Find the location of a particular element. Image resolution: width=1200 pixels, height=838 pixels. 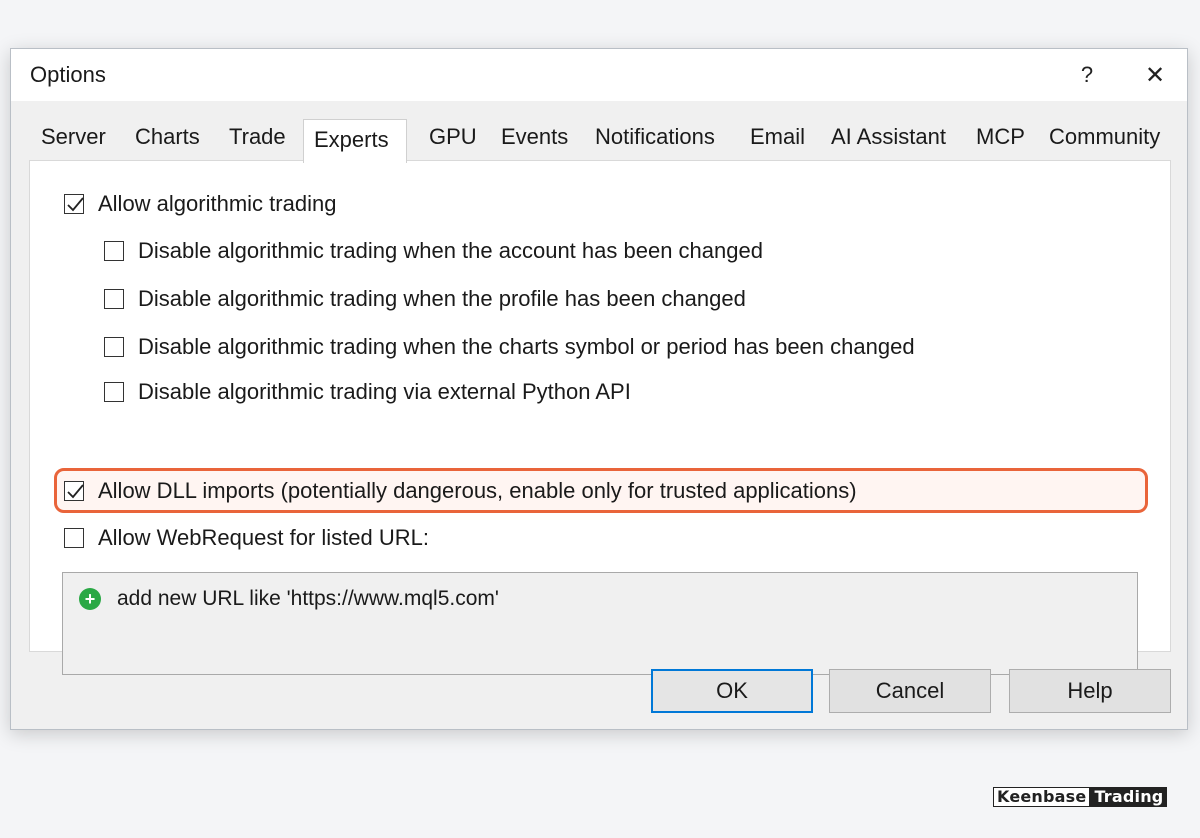

tab-email: Email is located at coordinates (777, 139).